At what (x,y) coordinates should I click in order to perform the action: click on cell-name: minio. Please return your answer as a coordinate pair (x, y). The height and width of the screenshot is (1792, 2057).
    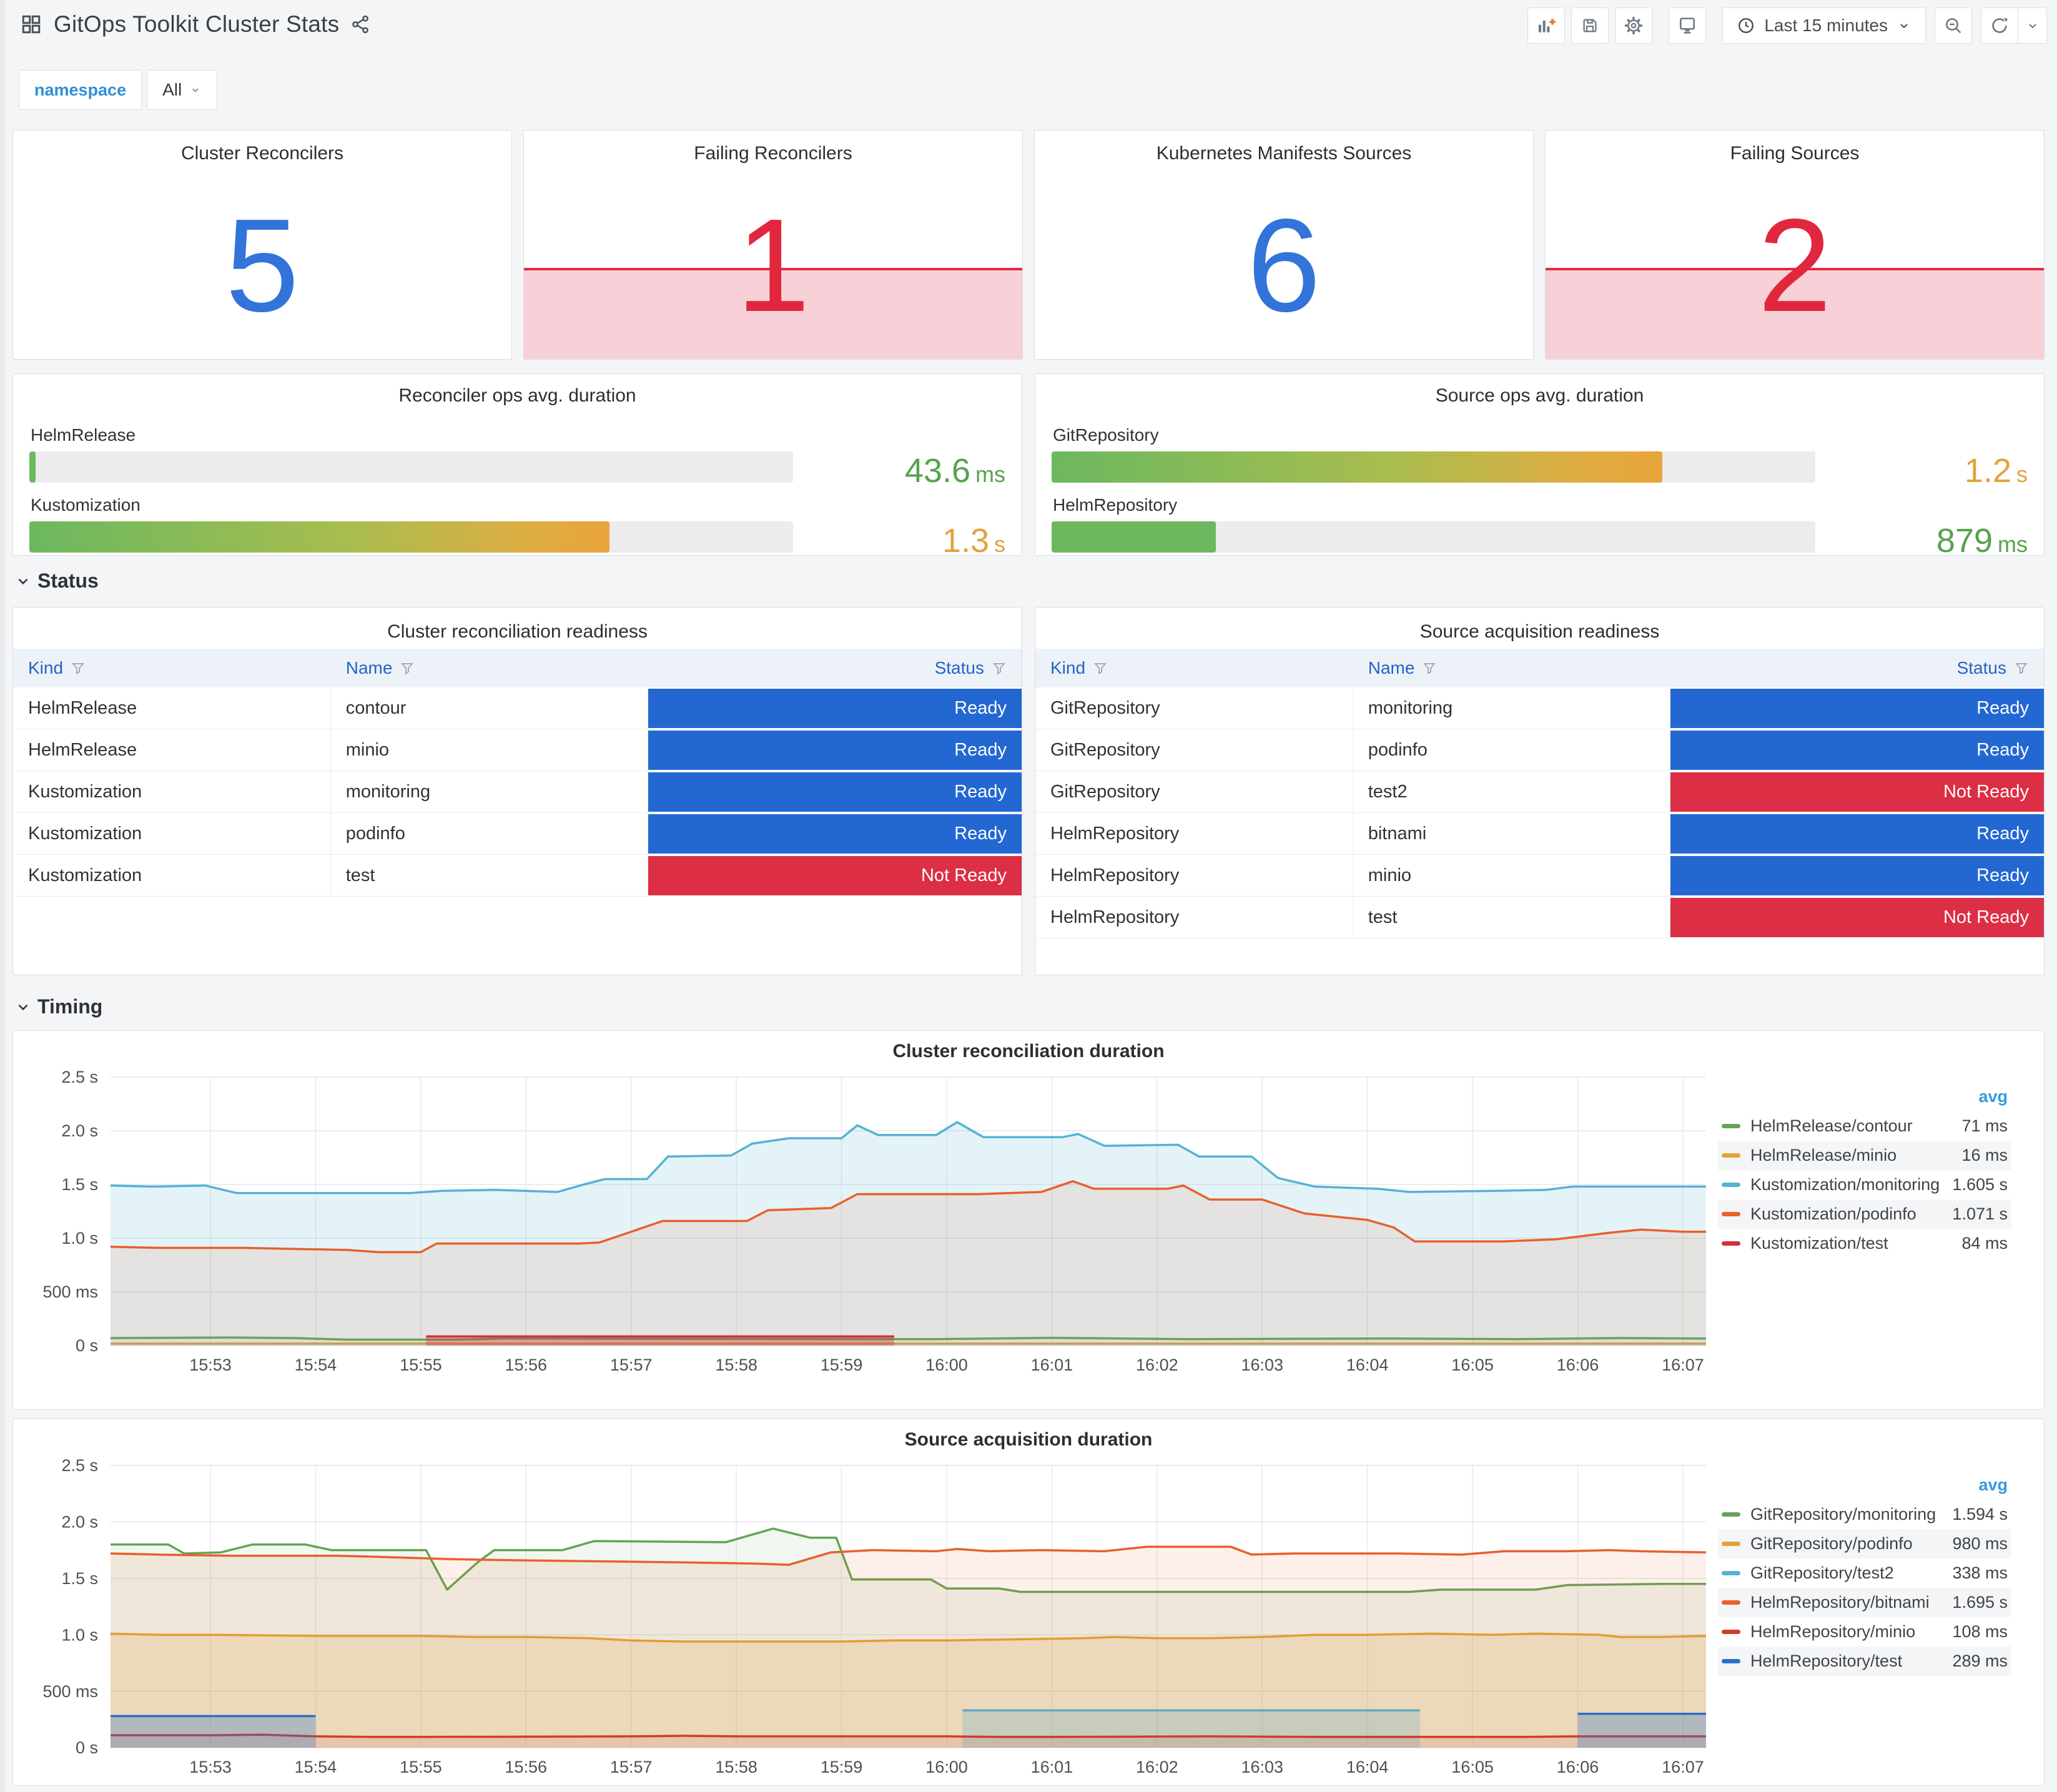
    Looking at the image, I should click on (1512, 876).